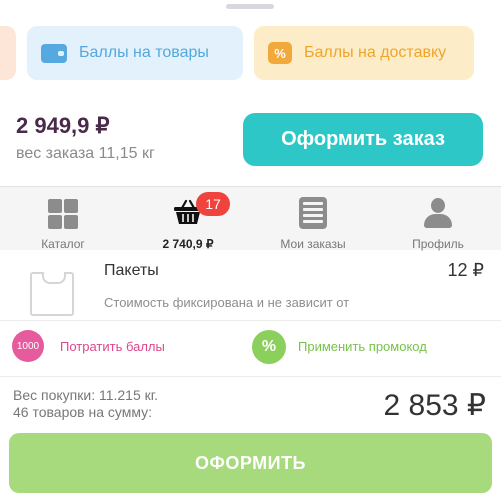 This screenshot has height=500, width=501. I want to click on tab-cart-label: 2 740,9 ₽, so click(188, 244).